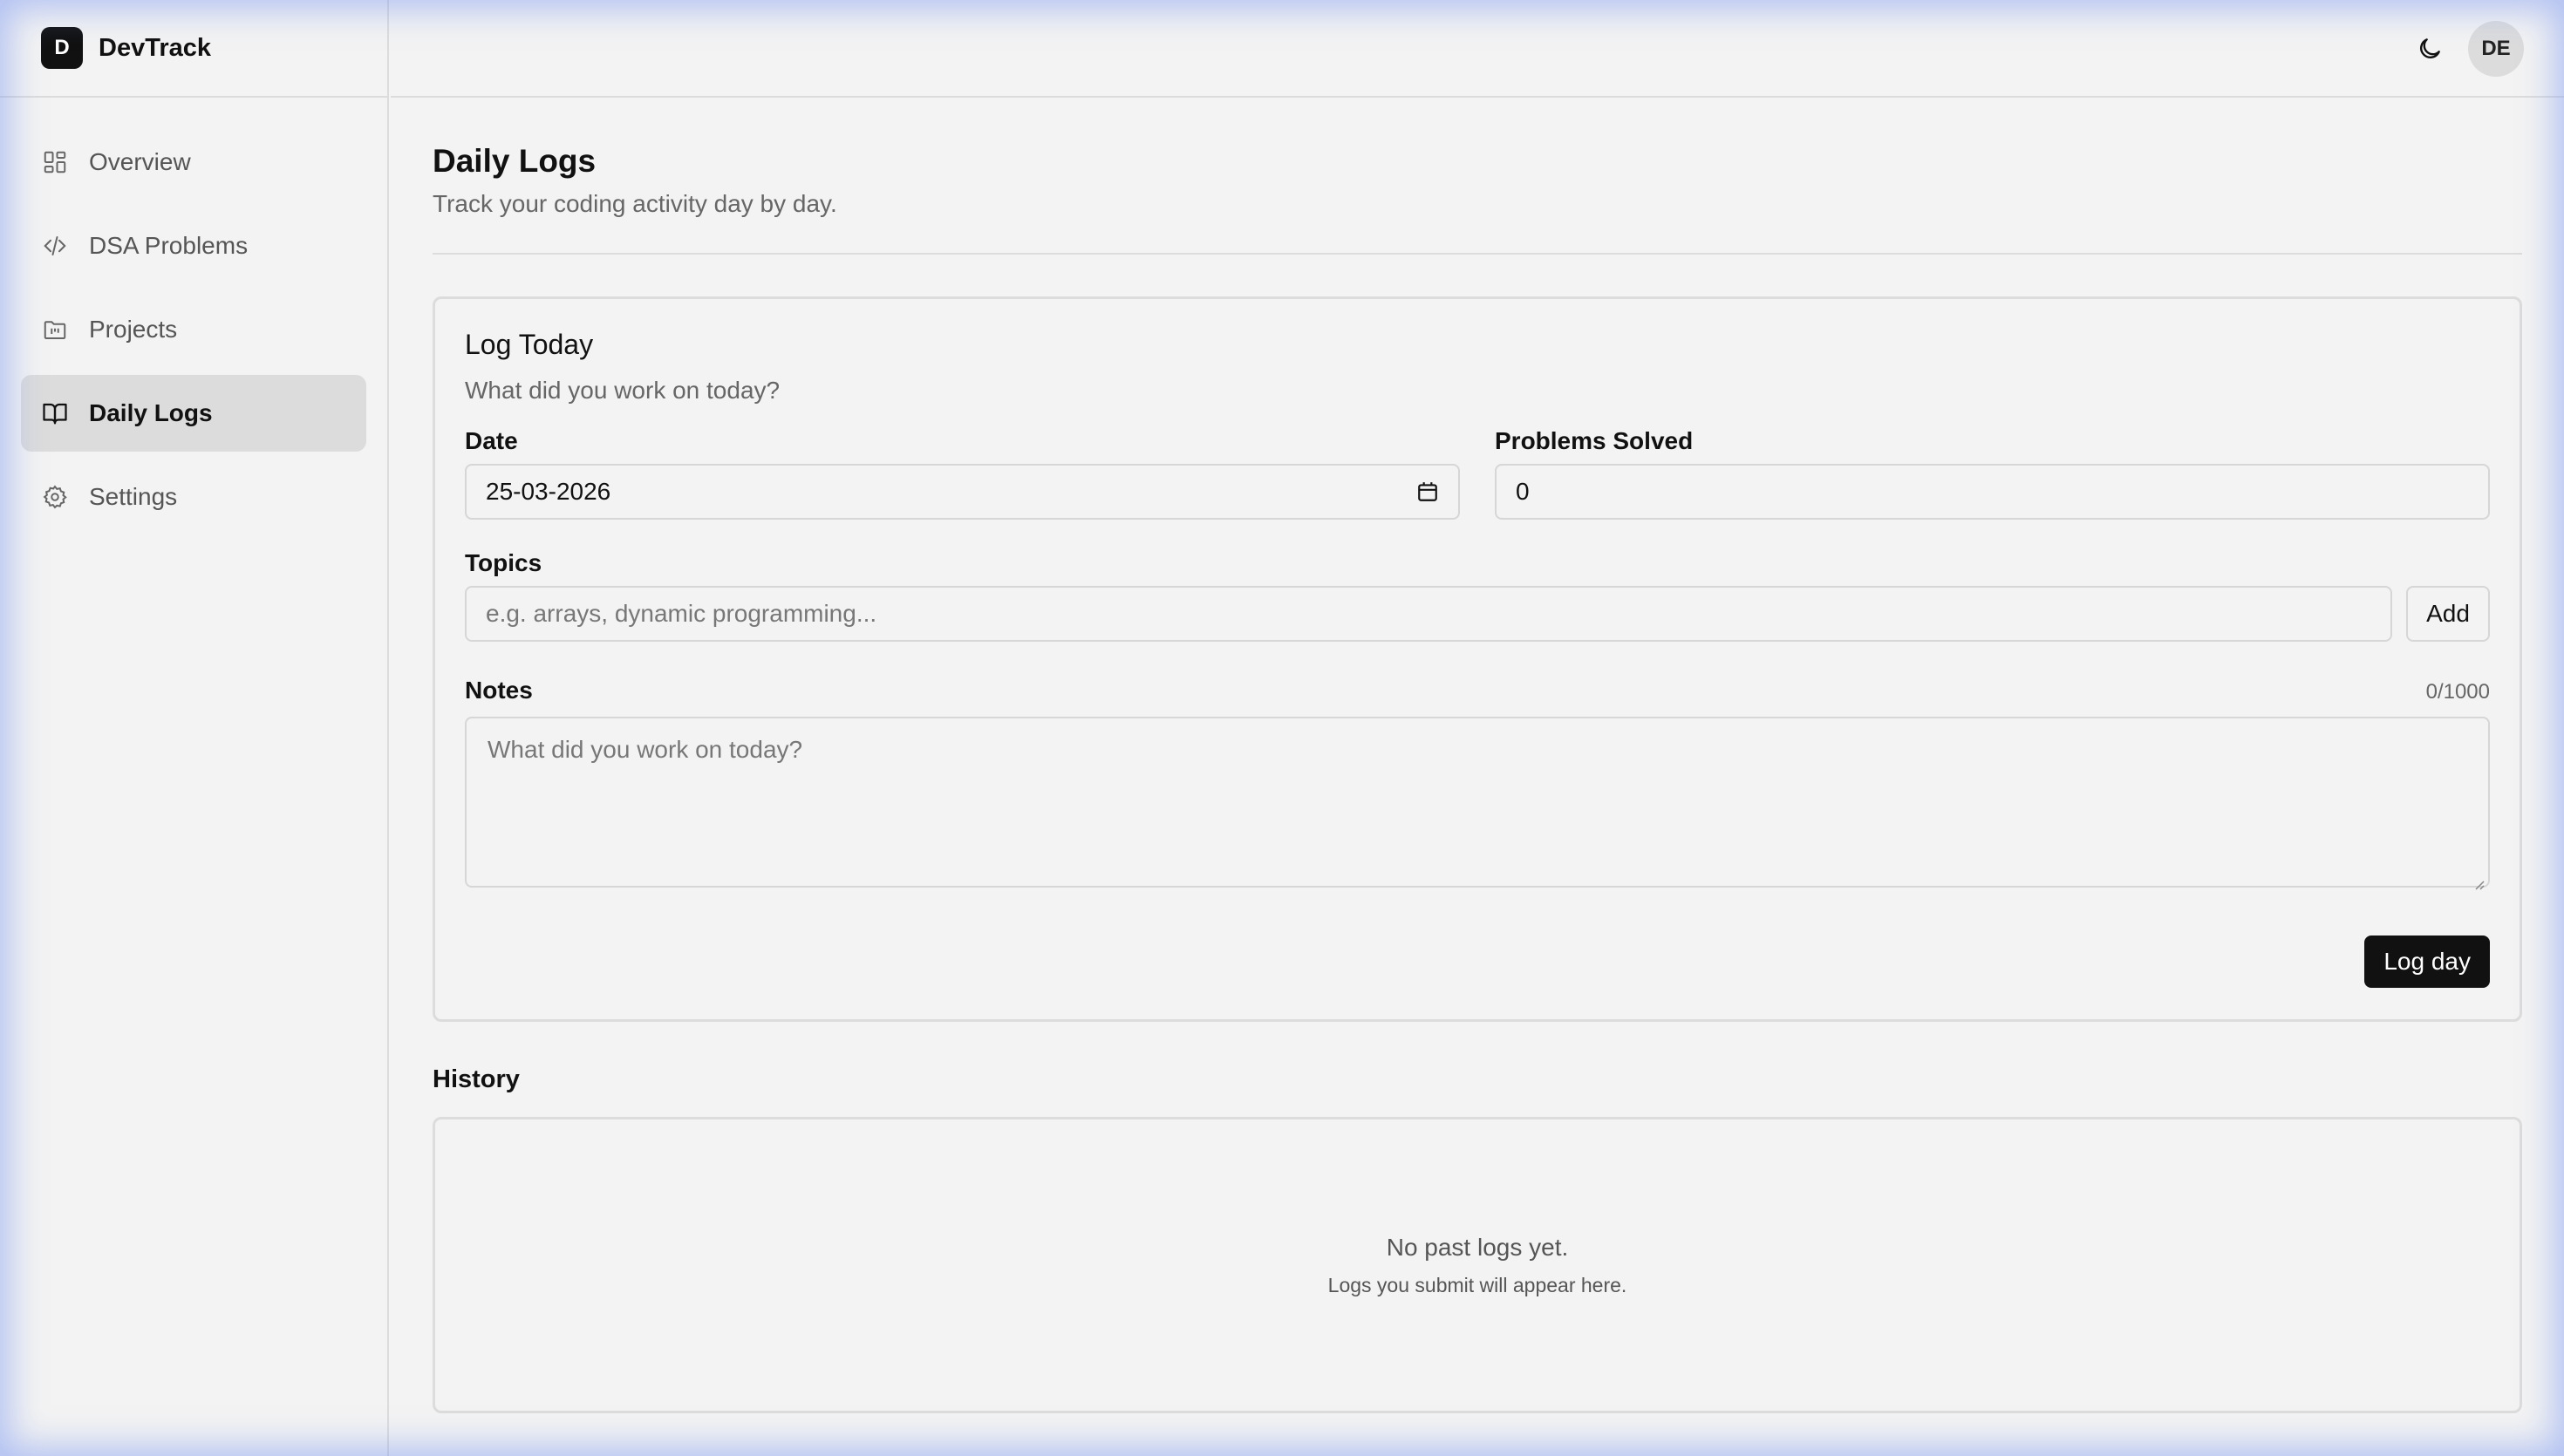 This screenshot has width=2564, height=1456. I want to click on notes-field-group: Notes 0/1000 What did you work on today?, so click(1477, 783).